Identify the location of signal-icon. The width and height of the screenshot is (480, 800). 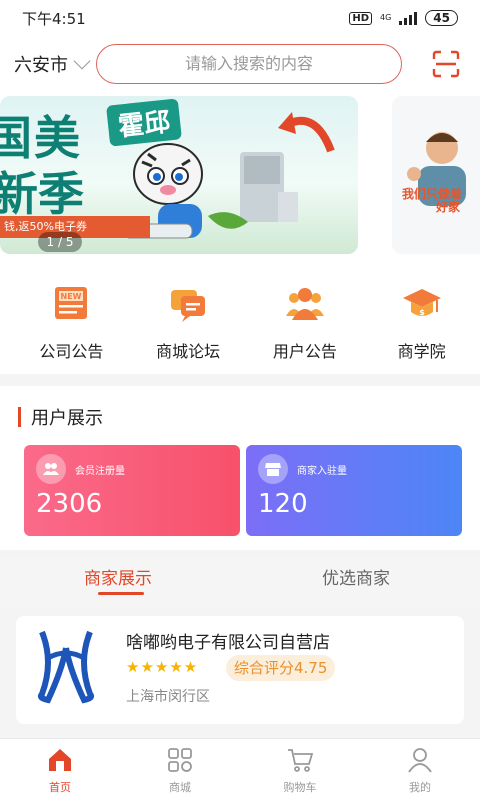
(408, 18).